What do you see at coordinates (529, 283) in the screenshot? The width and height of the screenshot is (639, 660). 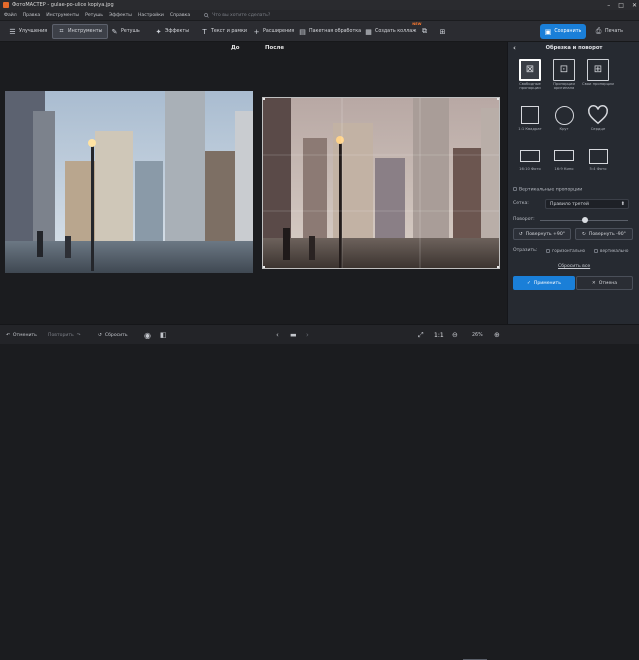 I see `check-icon: ✓` at bounding box center [529, 283].